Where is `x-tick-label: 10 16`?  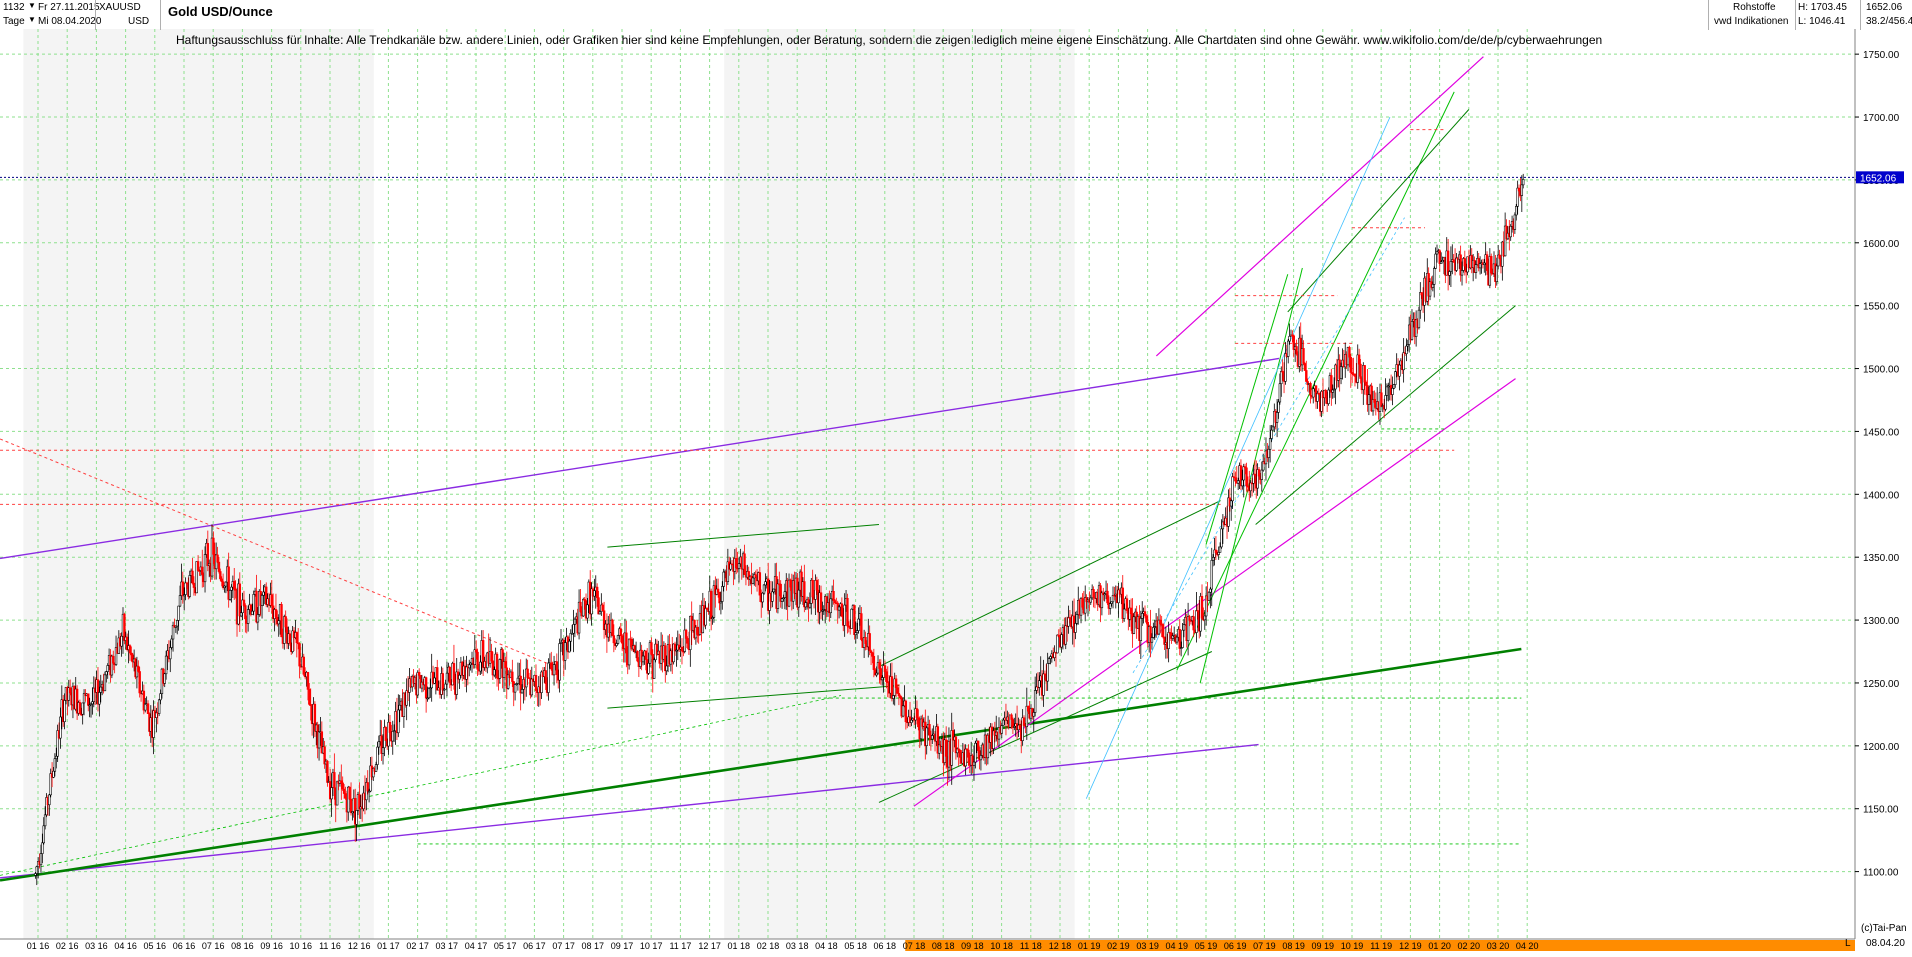 x-tick-label: 10 16 is located at coordinates (301, 946).